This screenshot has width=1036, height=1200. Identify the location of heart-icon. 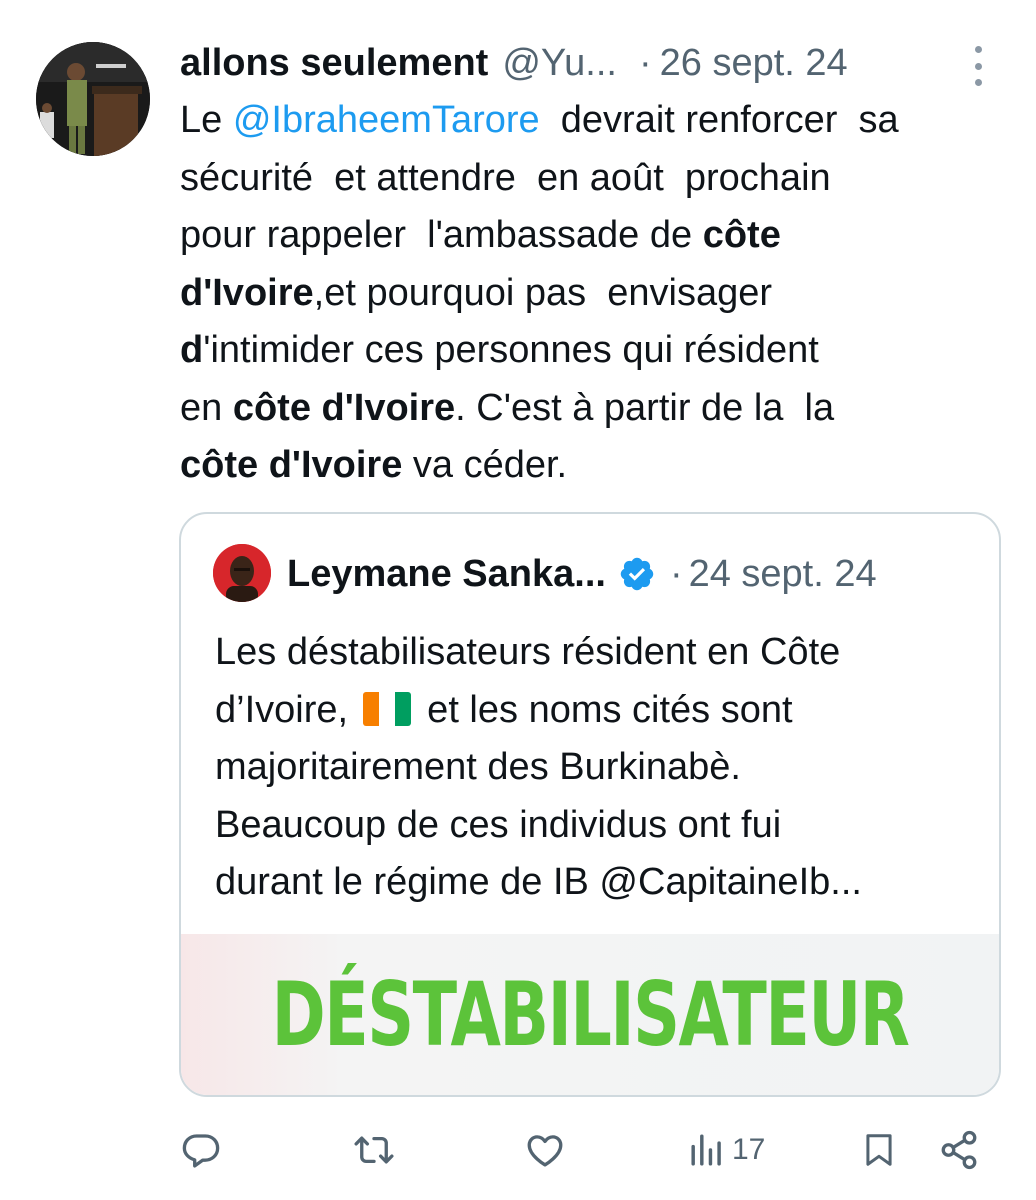
(545, 1150).